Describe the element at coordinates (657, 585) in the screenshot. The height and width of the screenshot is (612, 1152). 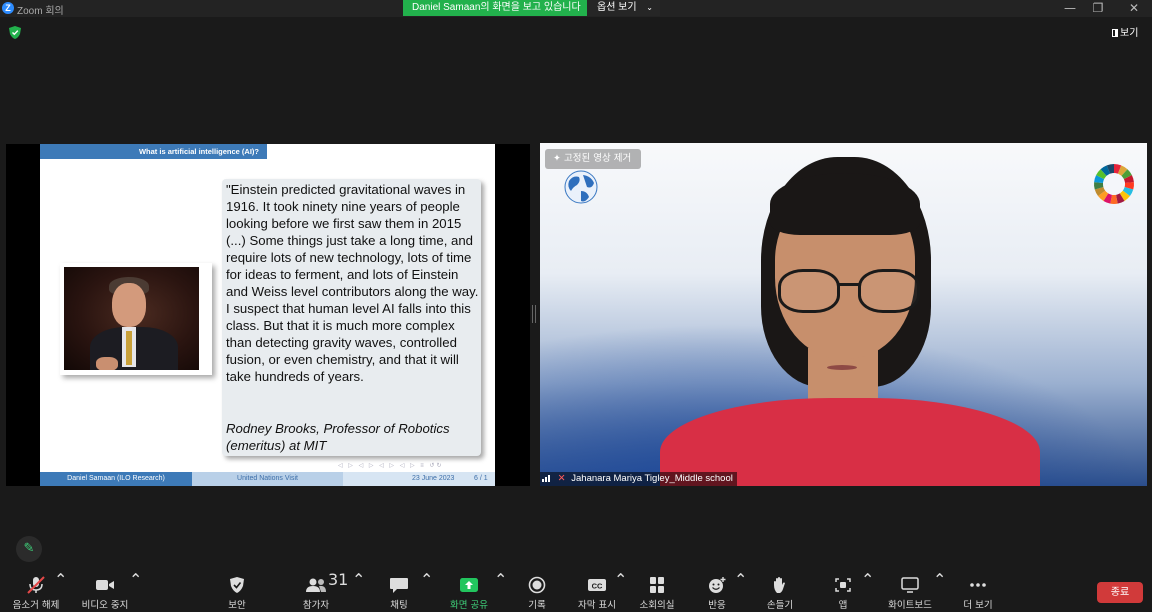
I see `breakout-rooms-icon` at that location.